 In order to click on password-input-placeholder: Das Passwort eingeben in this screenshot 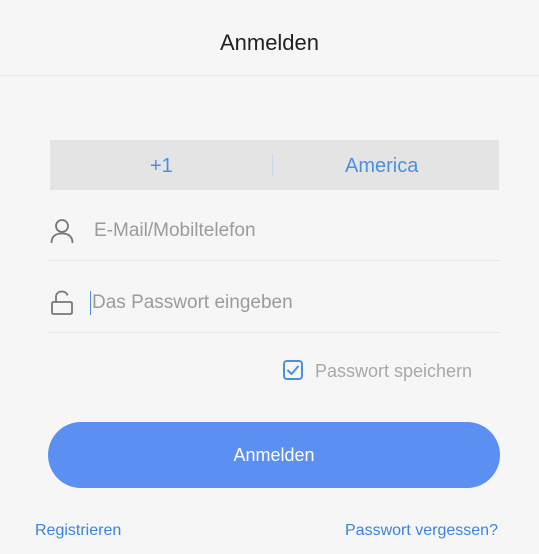, I will do `click(192, 303)`.